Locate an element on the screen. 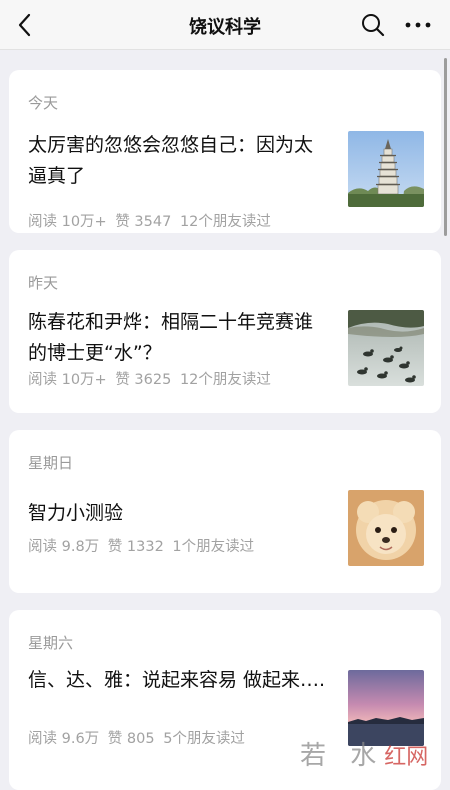 This screenshot has height=790, width=450. read-count: 阅读 9.6万 is located at coordinates (64, 739).